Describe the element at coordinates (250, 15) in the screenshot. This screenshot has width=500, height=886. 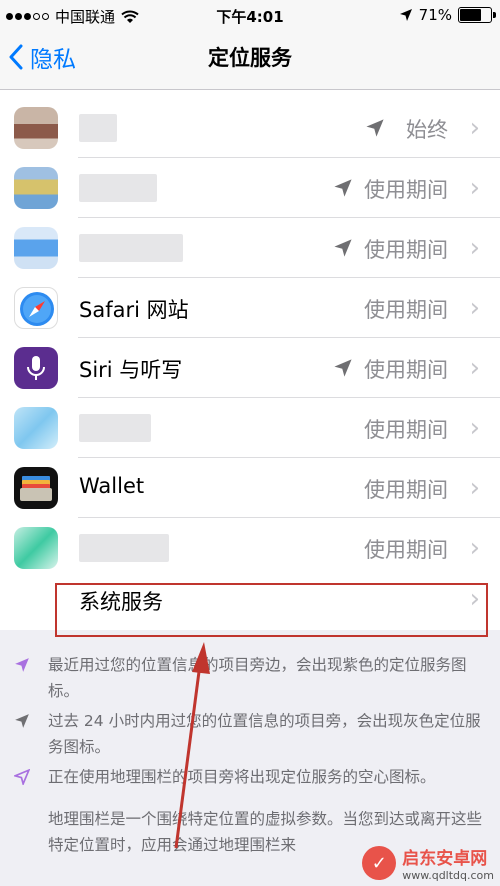
I see `status-bar: 中国联通 下午4:01 71%` at that location.